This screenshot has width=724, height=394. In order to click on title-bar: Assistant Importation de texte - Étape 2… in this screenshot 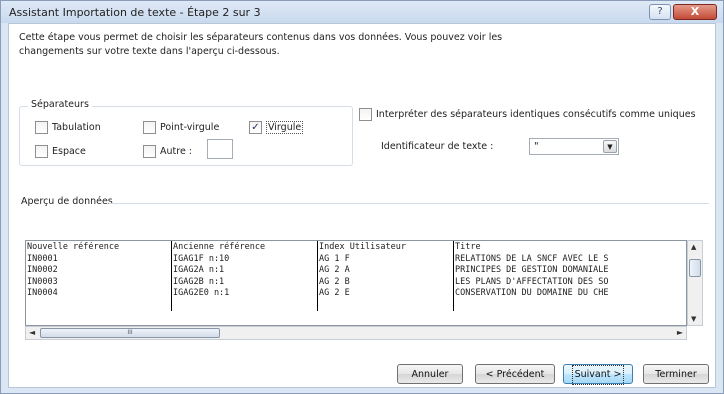, I will do `click(362, 12)`.